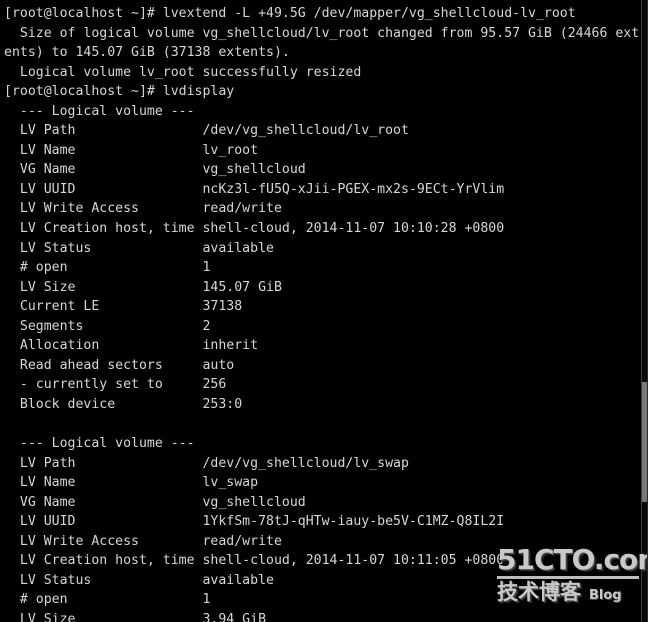 The image size is (648, 622). What do you see at coordinates (143, 287) in the screenshot?
I see `terminal-line: LV Size 145.07 GiB` at bounding box center [143, 287].